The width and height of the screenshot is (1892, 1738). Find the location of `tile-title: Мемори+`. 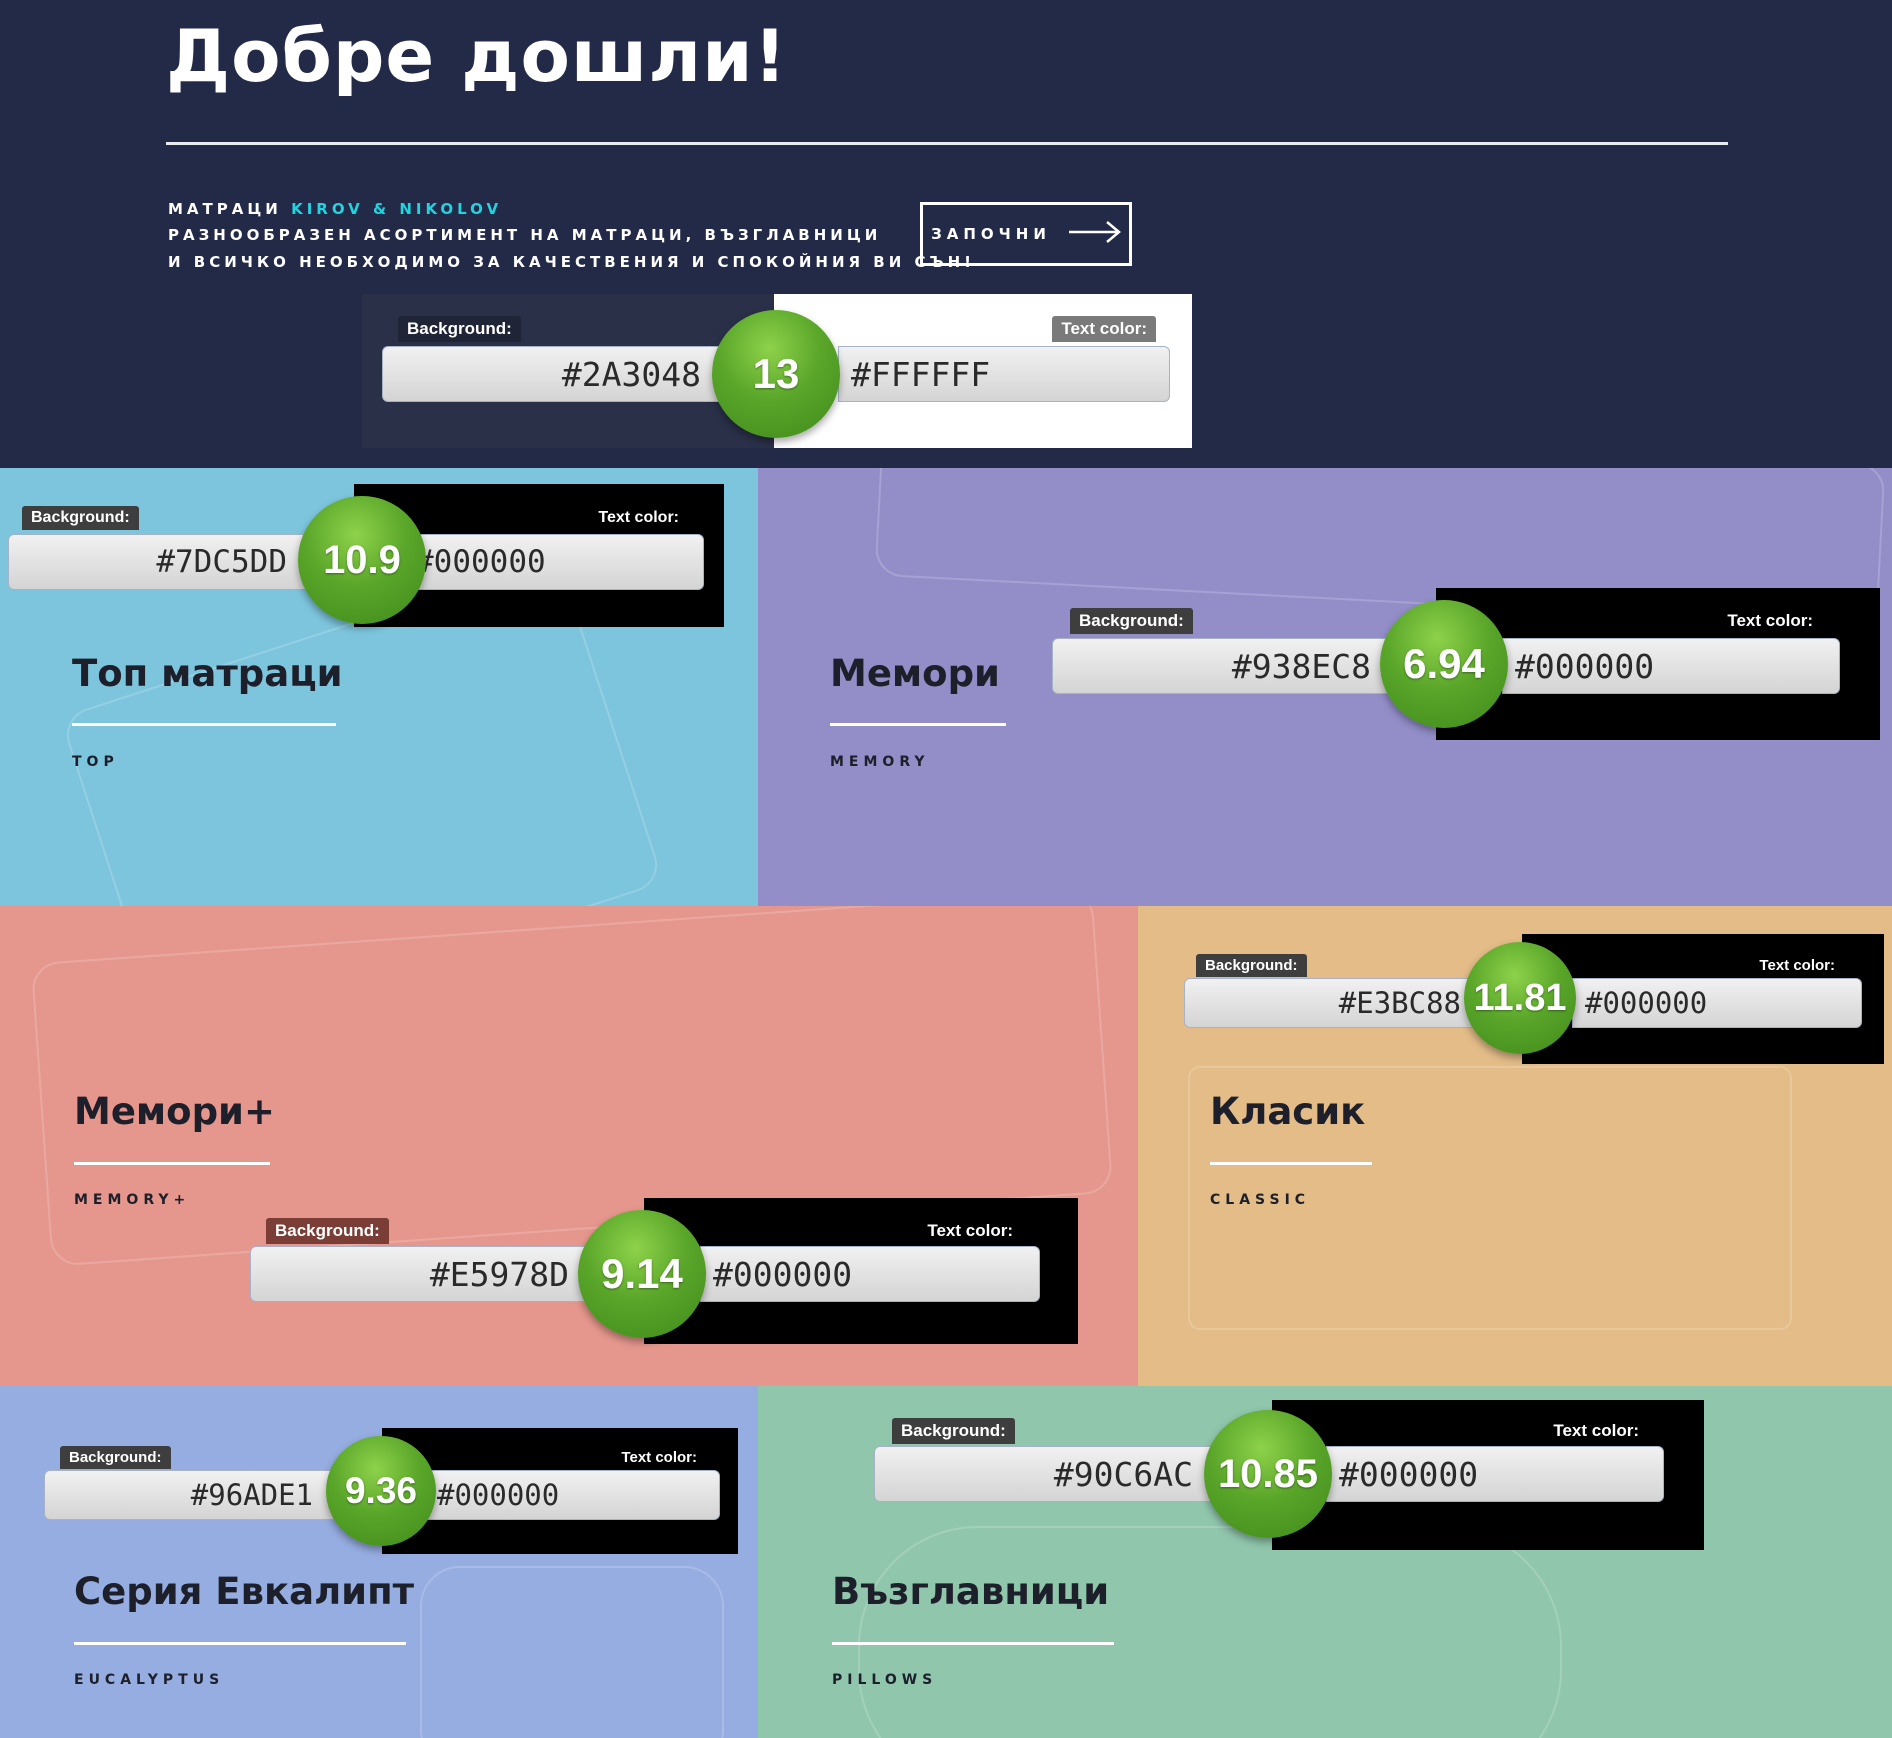

tile-title: Мемори+ is located at coordinates (174, 1111).